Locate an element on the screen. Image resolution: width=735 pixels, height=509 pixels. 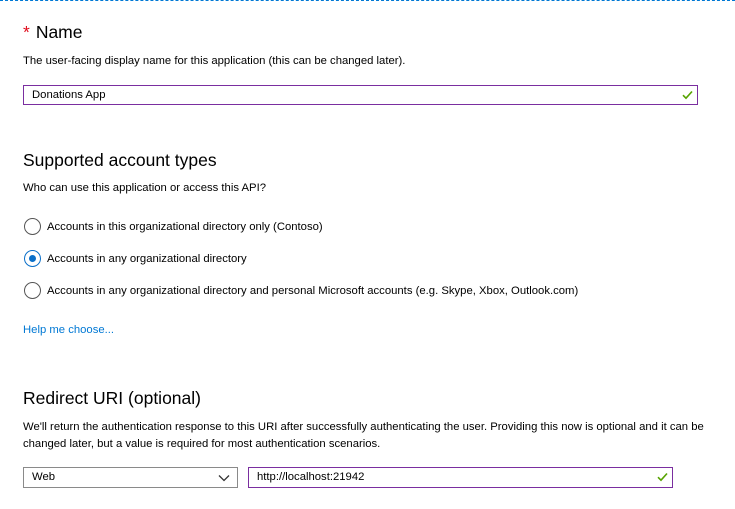
name-section-title: * Name is located at coordinates (53, 32).